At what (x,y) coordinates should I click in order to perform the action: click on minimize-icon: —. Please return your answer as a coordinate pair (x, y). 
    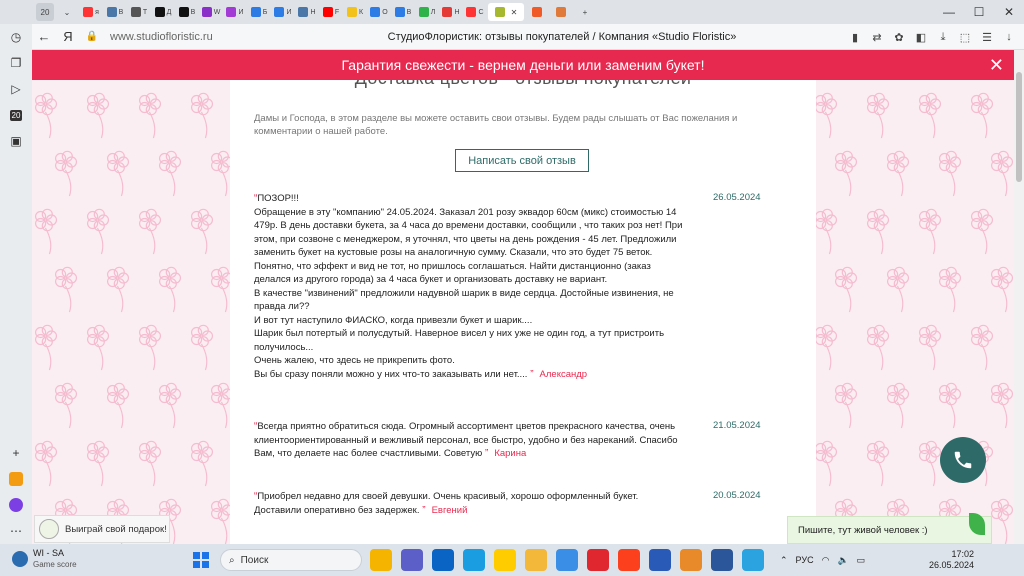
    Looking at the image, I should click on (949, 12).